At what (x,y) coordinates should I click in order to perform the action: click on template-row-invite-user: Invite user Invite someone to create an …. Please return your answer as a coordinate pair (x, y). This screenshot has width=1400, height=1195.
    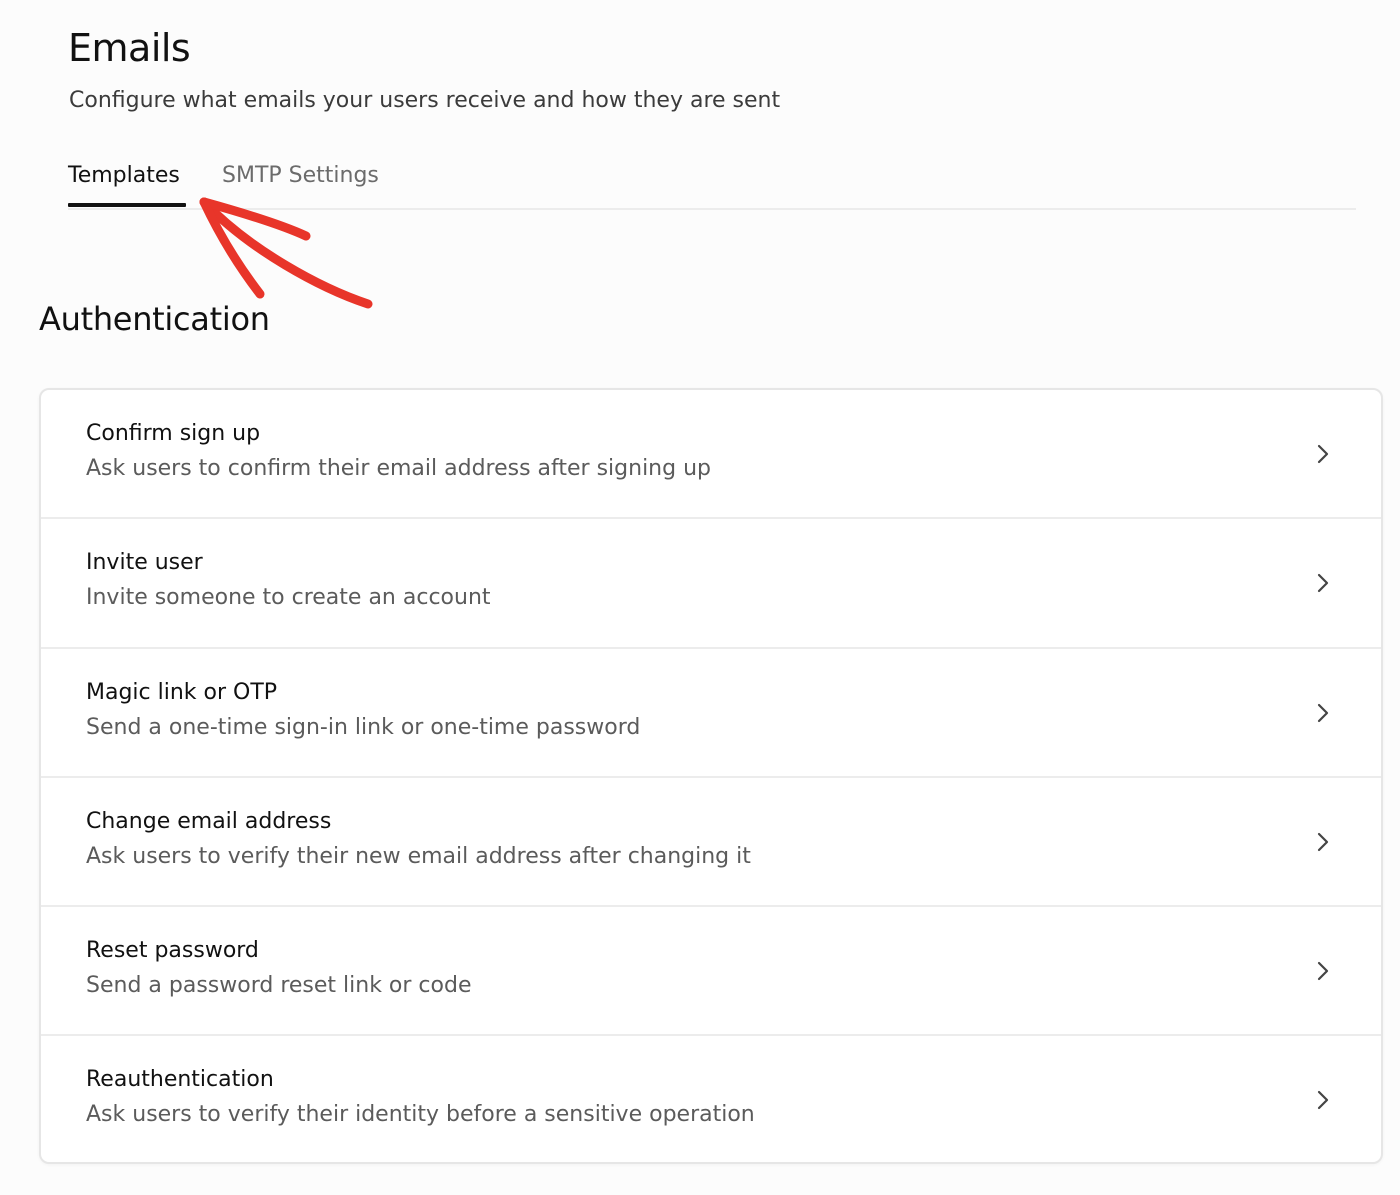
    Looking at the image, I should click on (711, 584).